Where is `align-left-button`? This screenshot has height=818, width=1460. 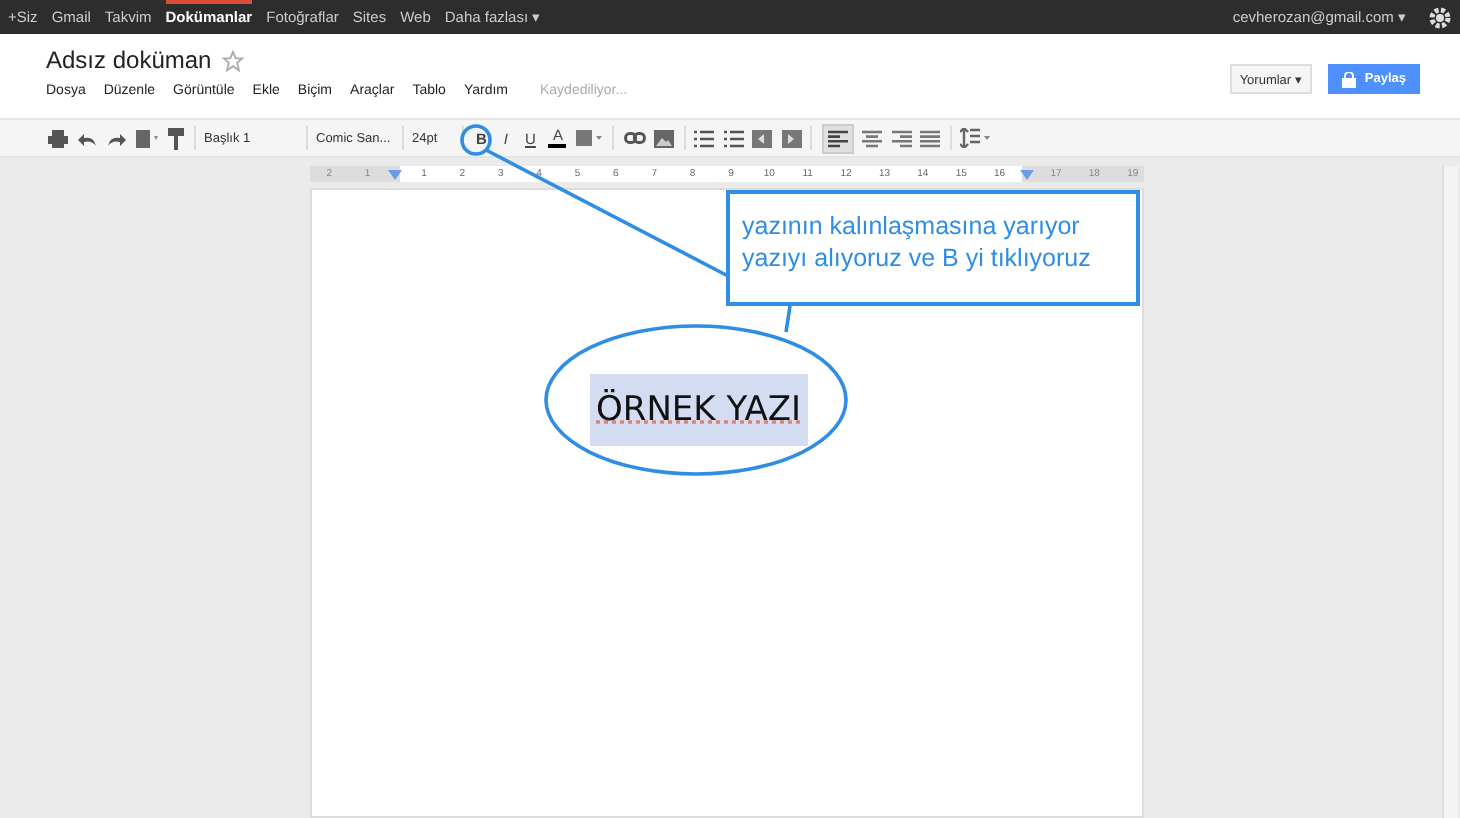
align-left-button is located at coordinates (837, 138).